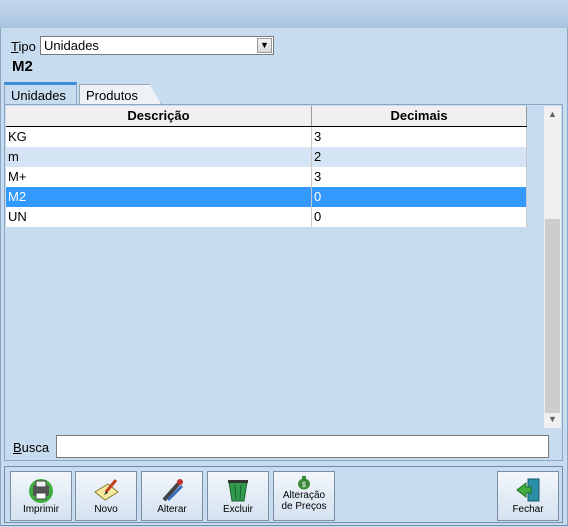 This screenshot has width=568, height=527. I want to click on tab-unidades: Unidades, so click(40, 93).